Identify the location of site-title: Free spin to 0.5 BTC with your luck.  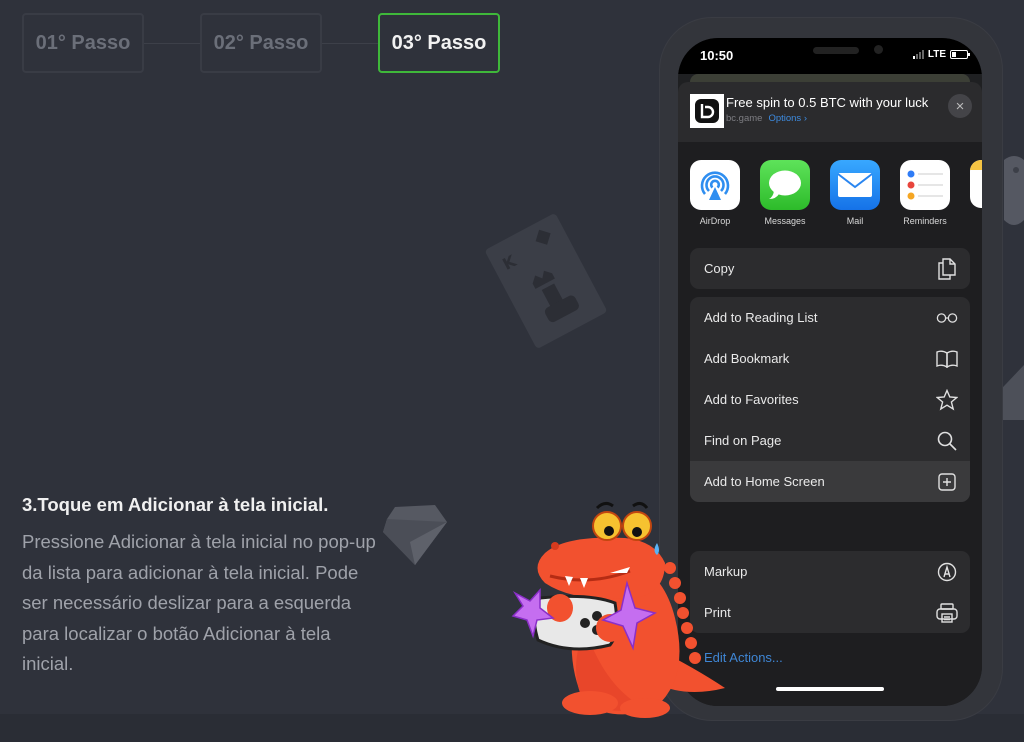
(827, 102).